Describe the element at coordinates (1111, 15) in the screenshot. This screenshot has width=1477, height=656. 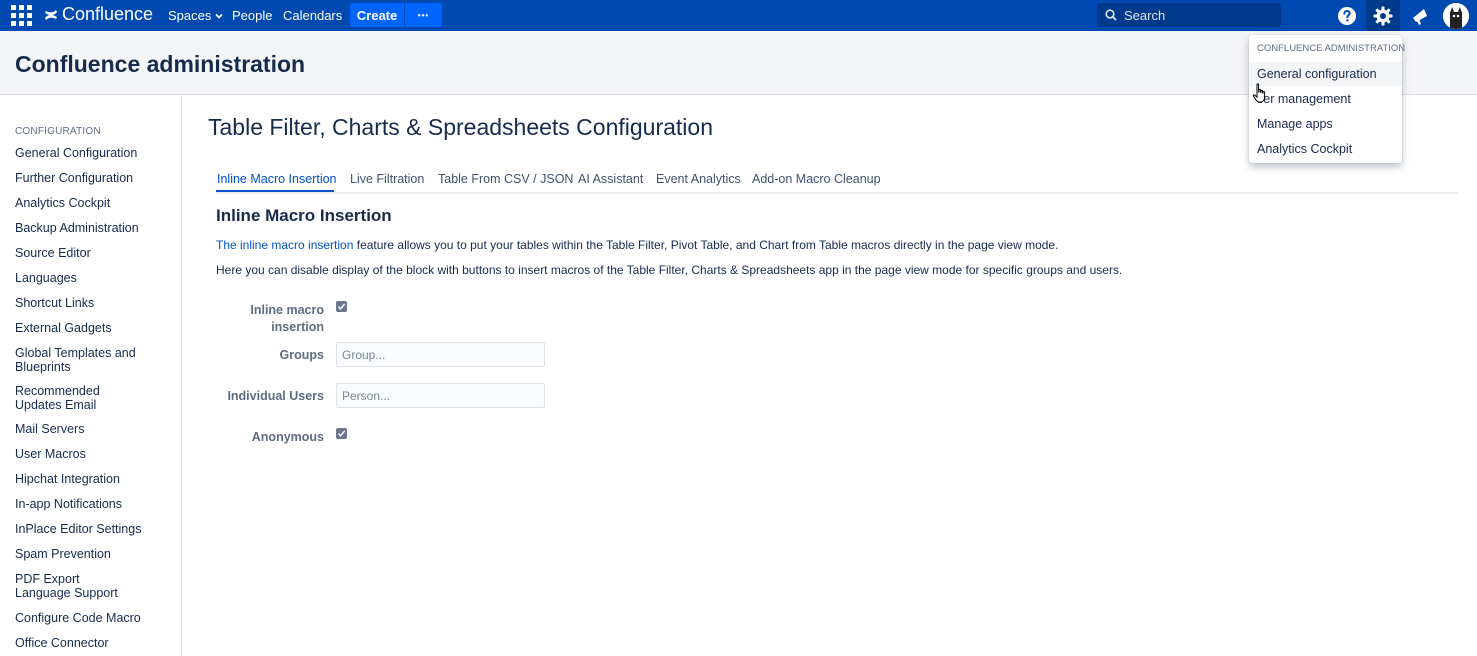
I see `search-icon` at that location.